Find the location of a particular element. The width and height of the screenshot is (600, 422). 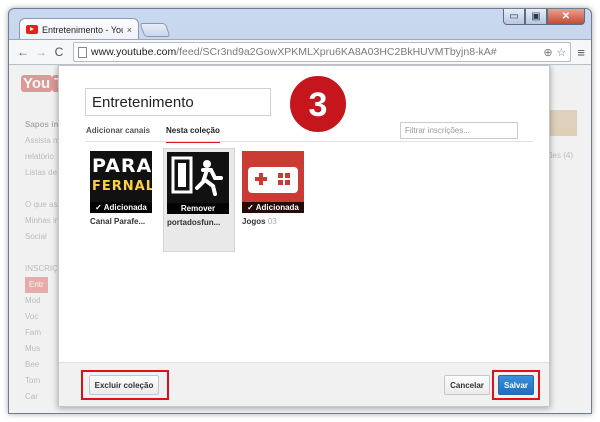

remove-button: Remover is located at coordinates (198, 208).